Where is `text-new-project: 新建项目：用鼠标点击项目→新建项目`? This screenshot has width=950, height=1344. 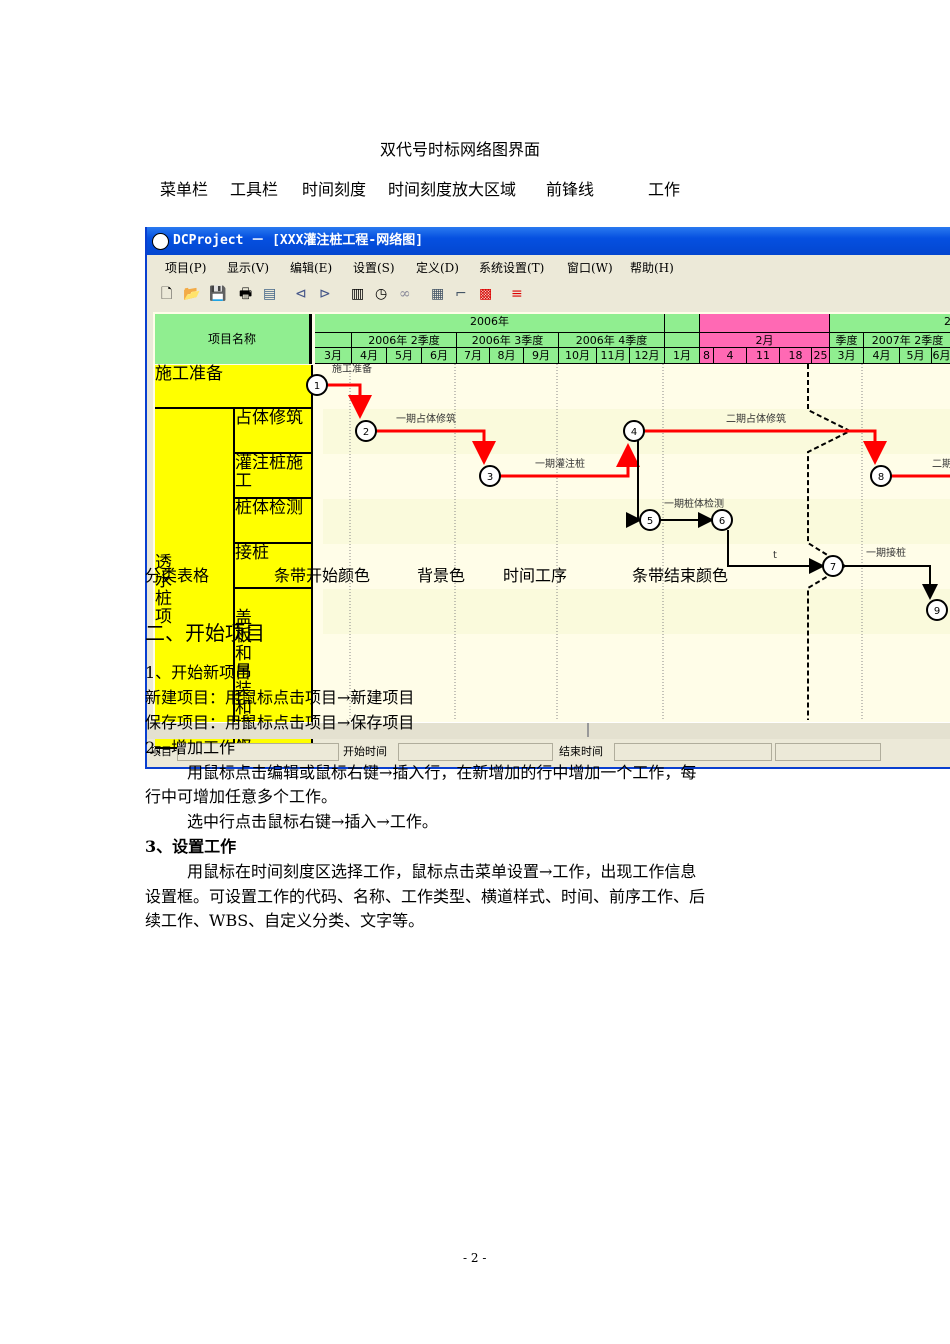
text-new-project: 新建项目：用鼠标点击项目→新建项目 is located at coordinates (280, 697).